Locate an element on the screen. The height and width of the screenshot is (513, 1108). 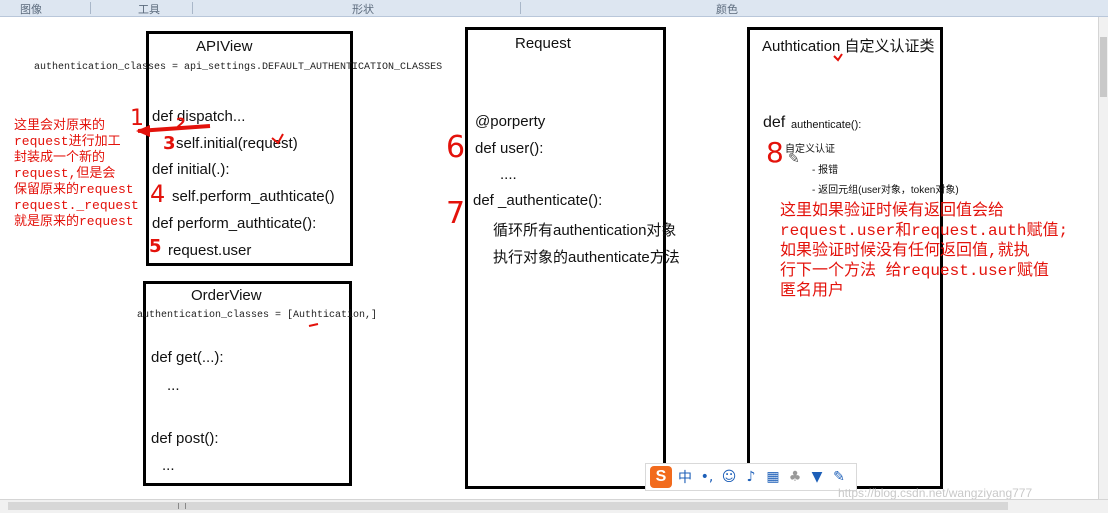
request-line-user: def user(): is located at coordinates (509, 148).